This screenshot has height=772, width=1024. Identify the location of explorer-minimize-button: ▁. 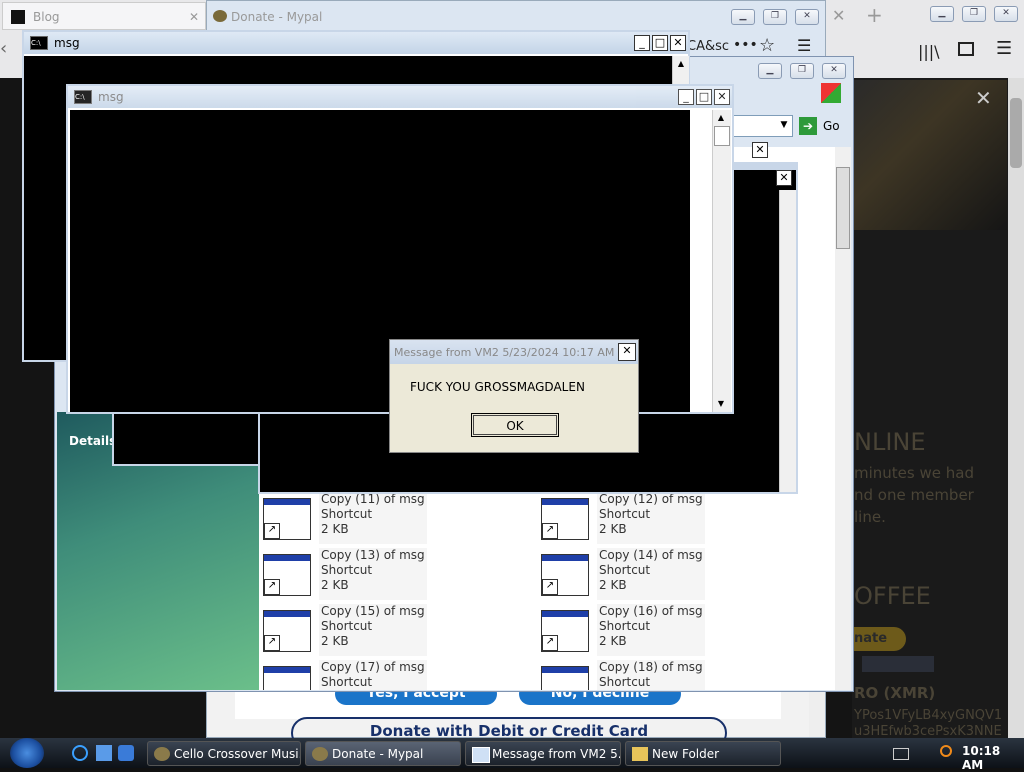
(770, 71).